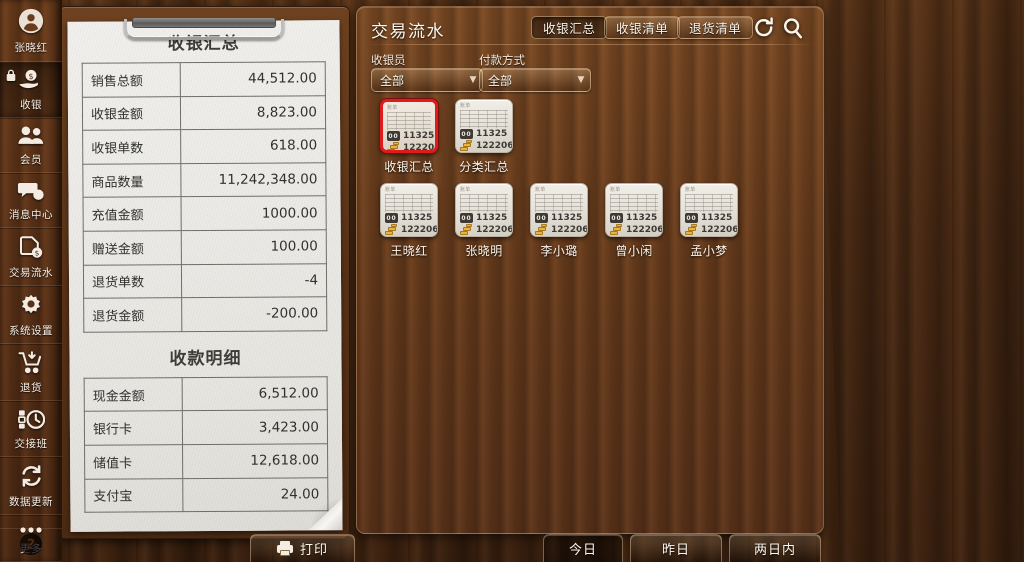 This screenshot has height=562, width=1024. What do you see at coordinates (132, 247) in the screenshot?
I see `row-key: 赠送金额` at bounding box center [132, 247].